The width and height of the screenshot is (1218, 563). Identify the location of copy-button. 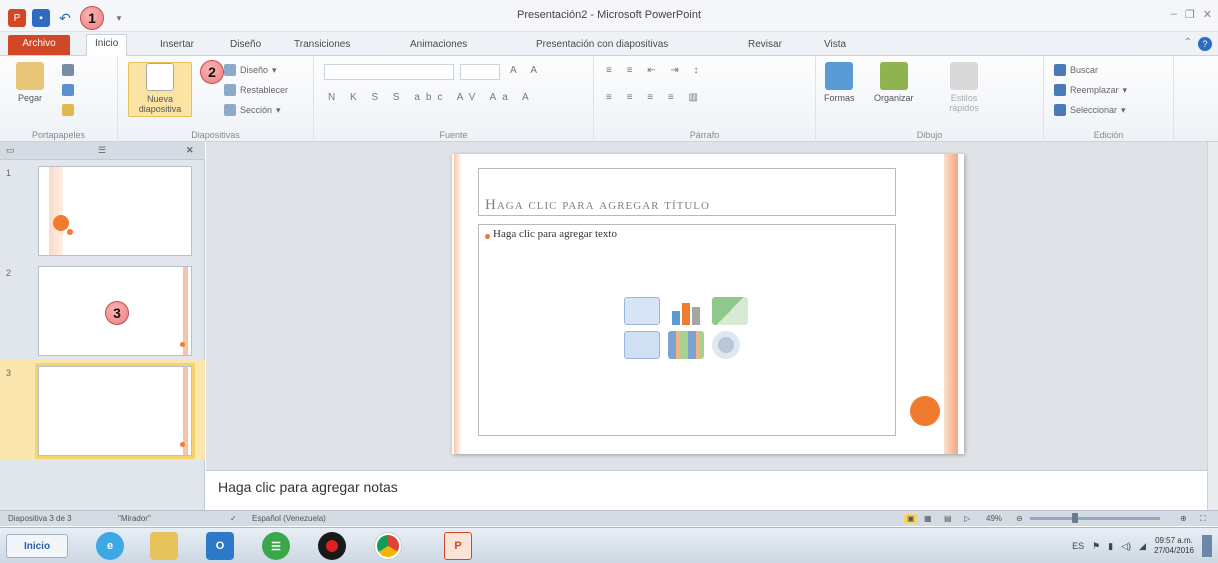
(68, 90).